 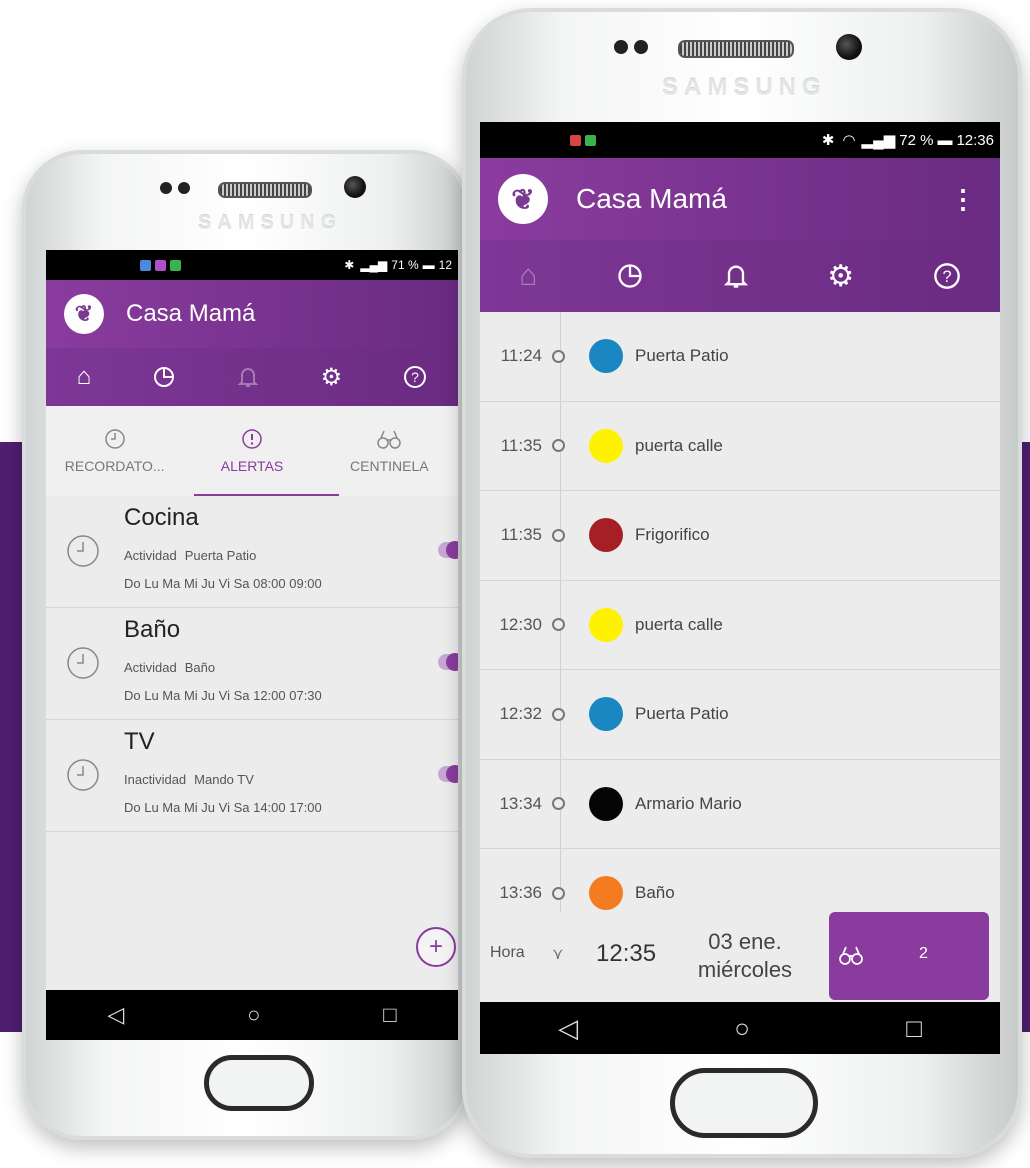 I want to click on filter-icon: ⋎, so click(x=558, y=954).